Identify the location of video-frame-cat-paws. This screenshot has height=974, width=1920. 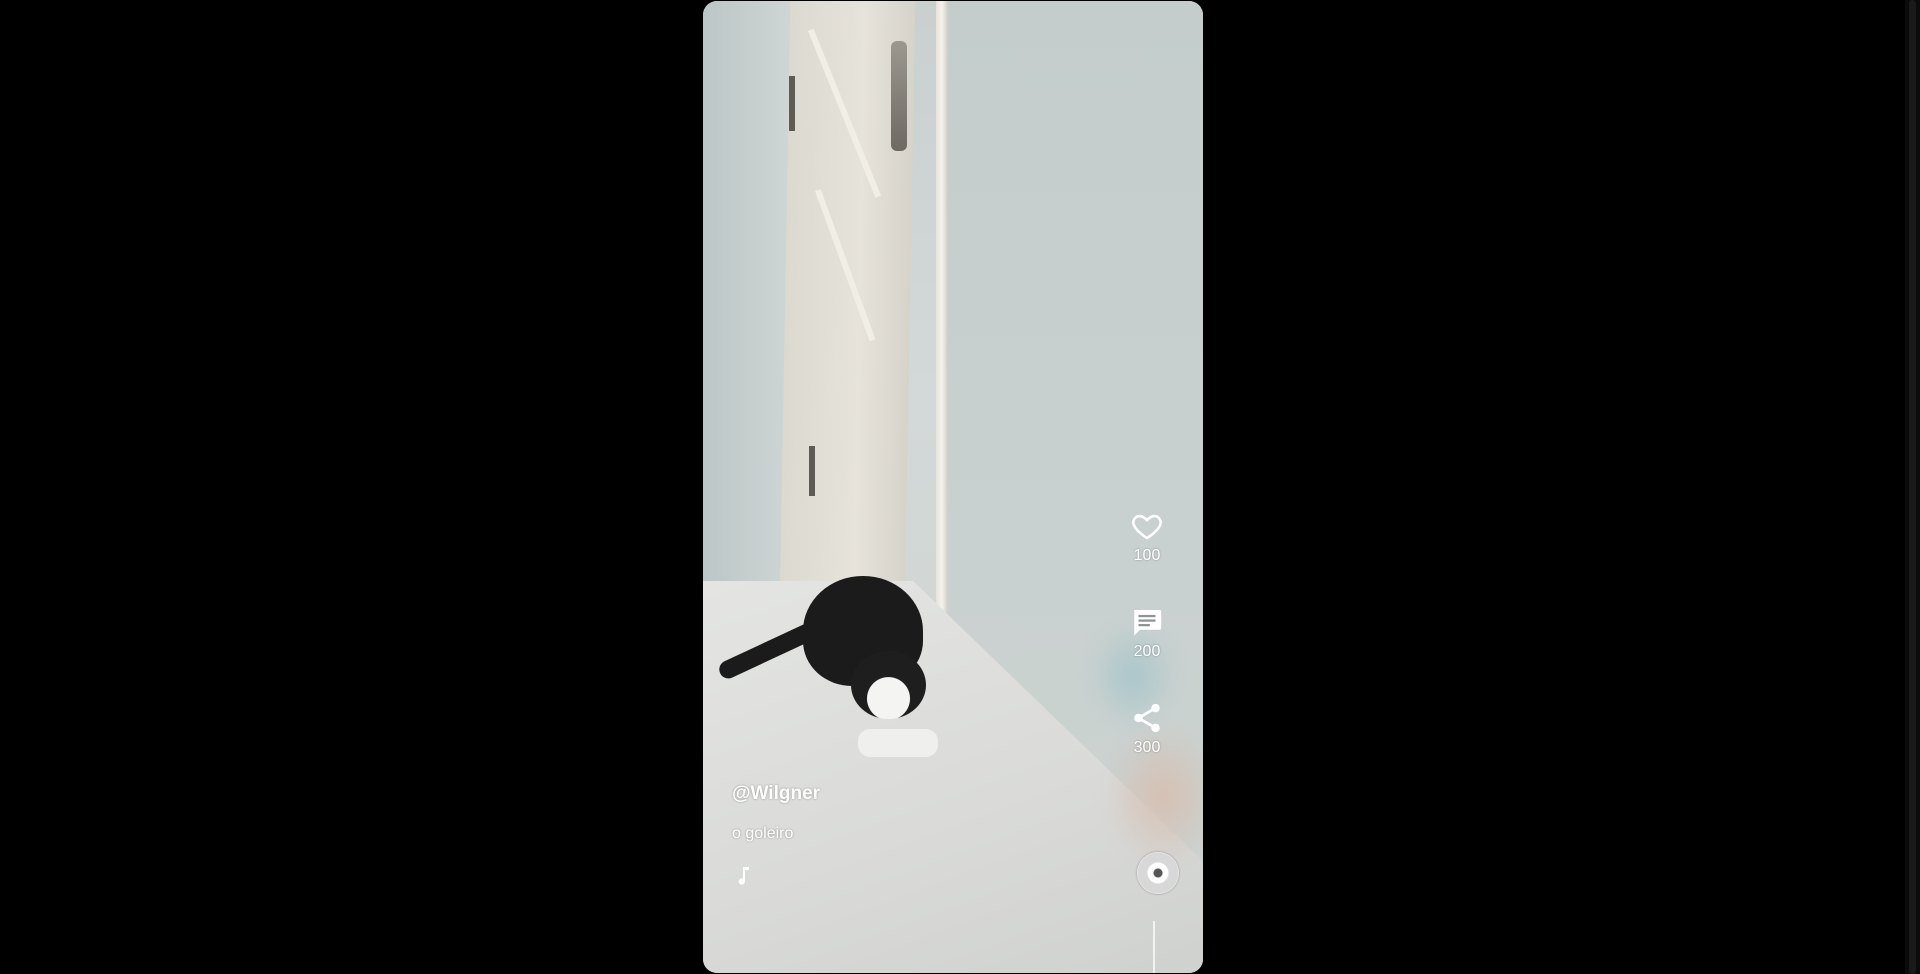
(898, 743).